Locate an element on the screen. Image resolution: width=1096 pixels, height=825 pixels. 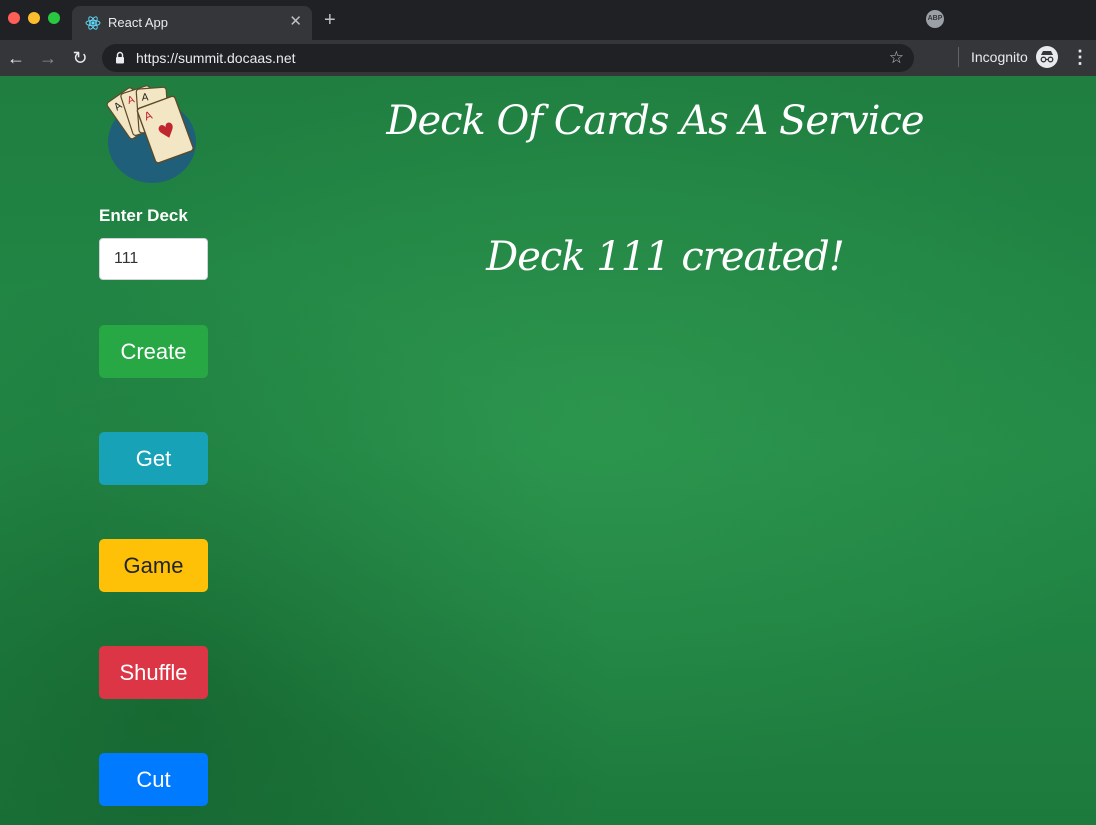
cut-button: Cut is located at coordinates (153, 779).